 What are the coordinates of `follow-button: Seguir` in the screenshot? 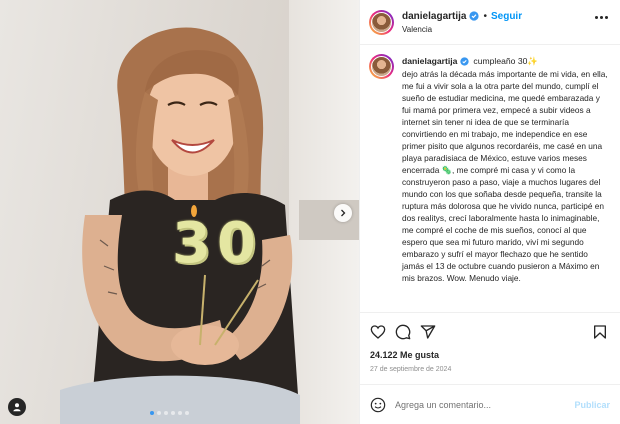 It's located at (506, 16).